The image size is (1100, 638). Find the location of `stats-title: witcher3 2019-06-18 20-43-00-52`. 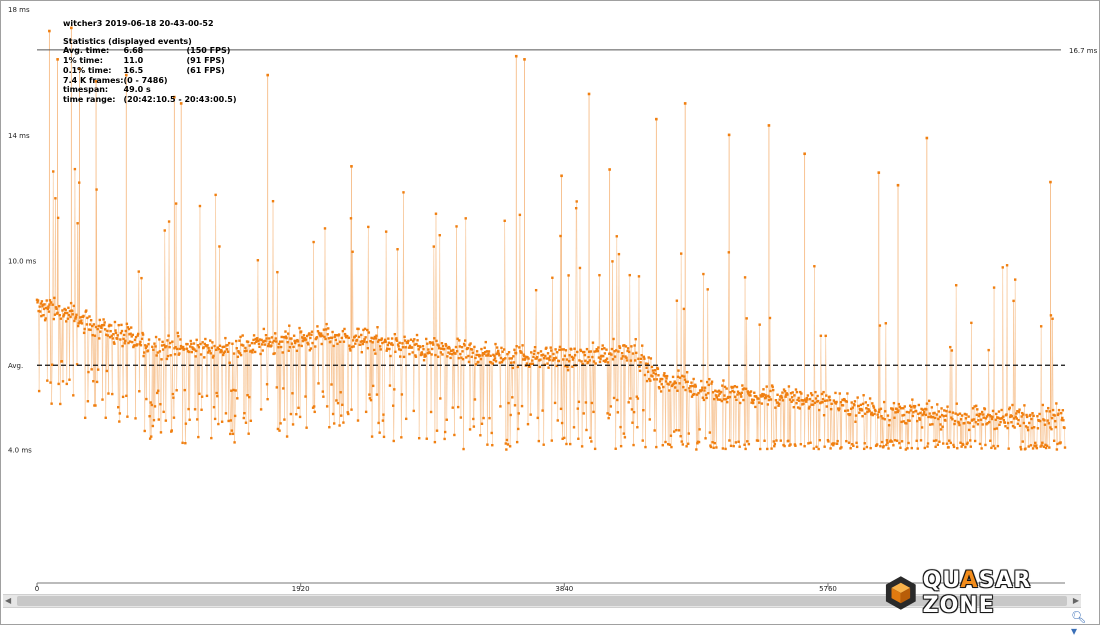

stats-title: witcher3 2019-06-18 20-43-00-52 is located at coordinates (138, 23).